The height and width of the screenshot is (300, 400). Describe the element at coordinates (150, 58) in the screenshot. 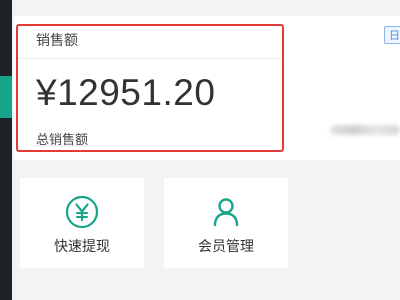

I see `divider` at that location.